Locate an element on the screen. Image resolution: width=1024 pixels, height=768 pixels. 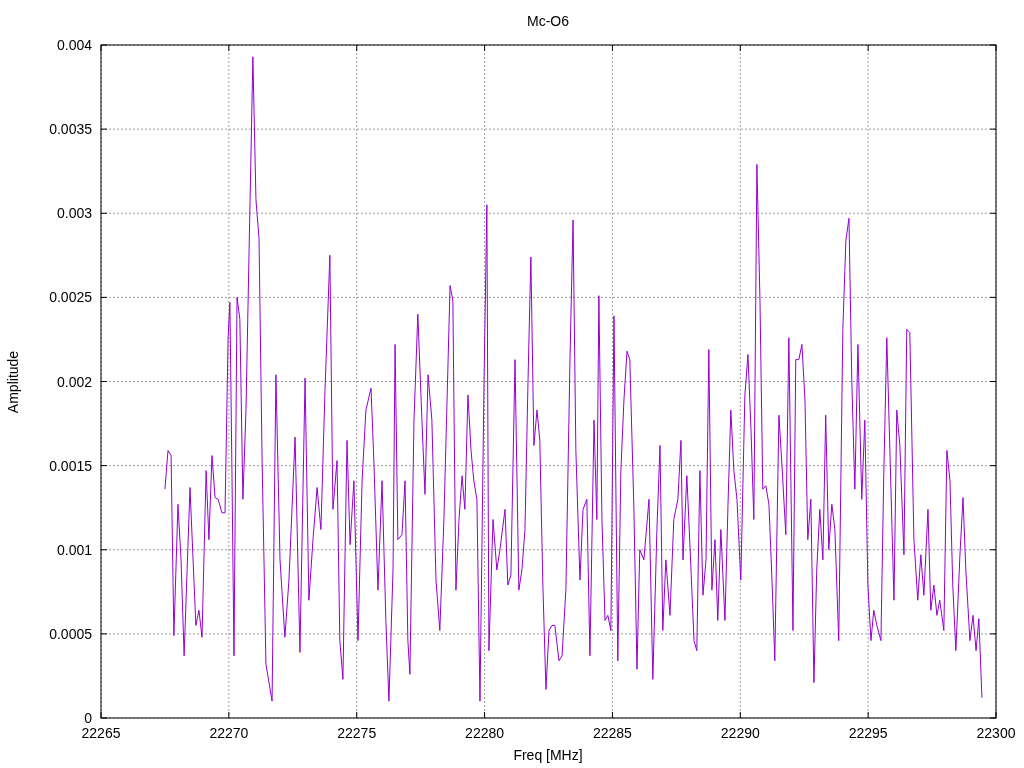
y-axis-label: Amplitude is located at coordinates (13, 382).